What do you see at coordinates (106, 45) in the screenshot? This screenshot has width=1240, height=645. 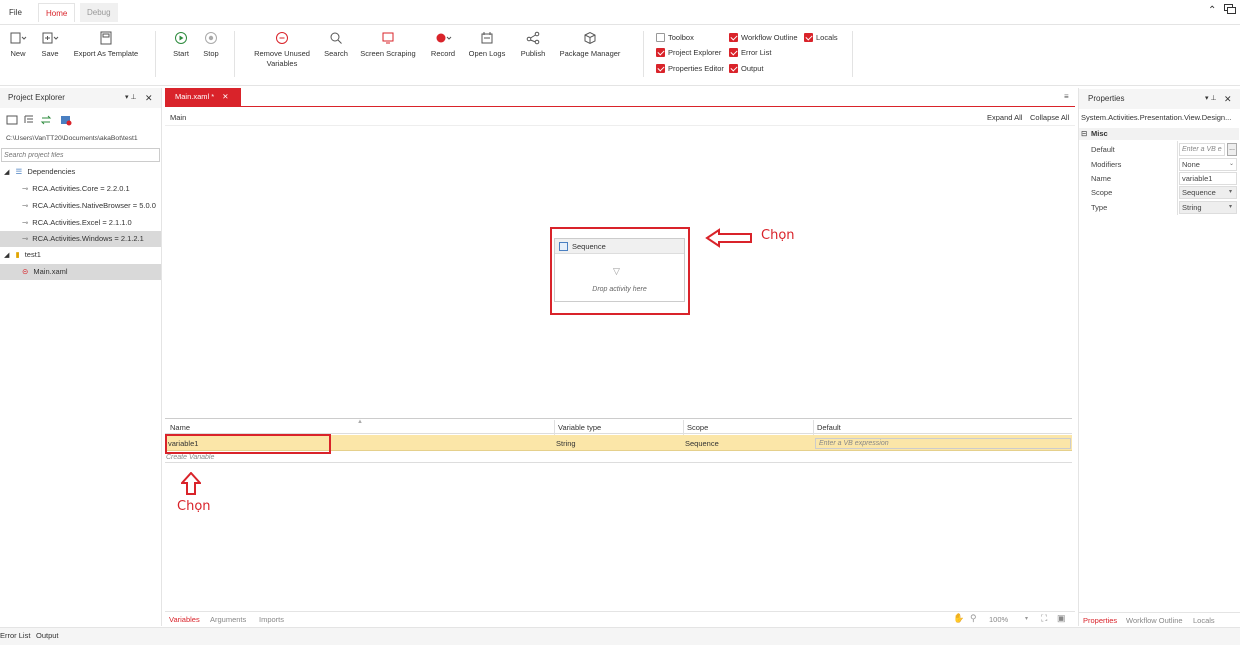 I see `export-template-button: Export As Template` at bounding box center [106, 45].